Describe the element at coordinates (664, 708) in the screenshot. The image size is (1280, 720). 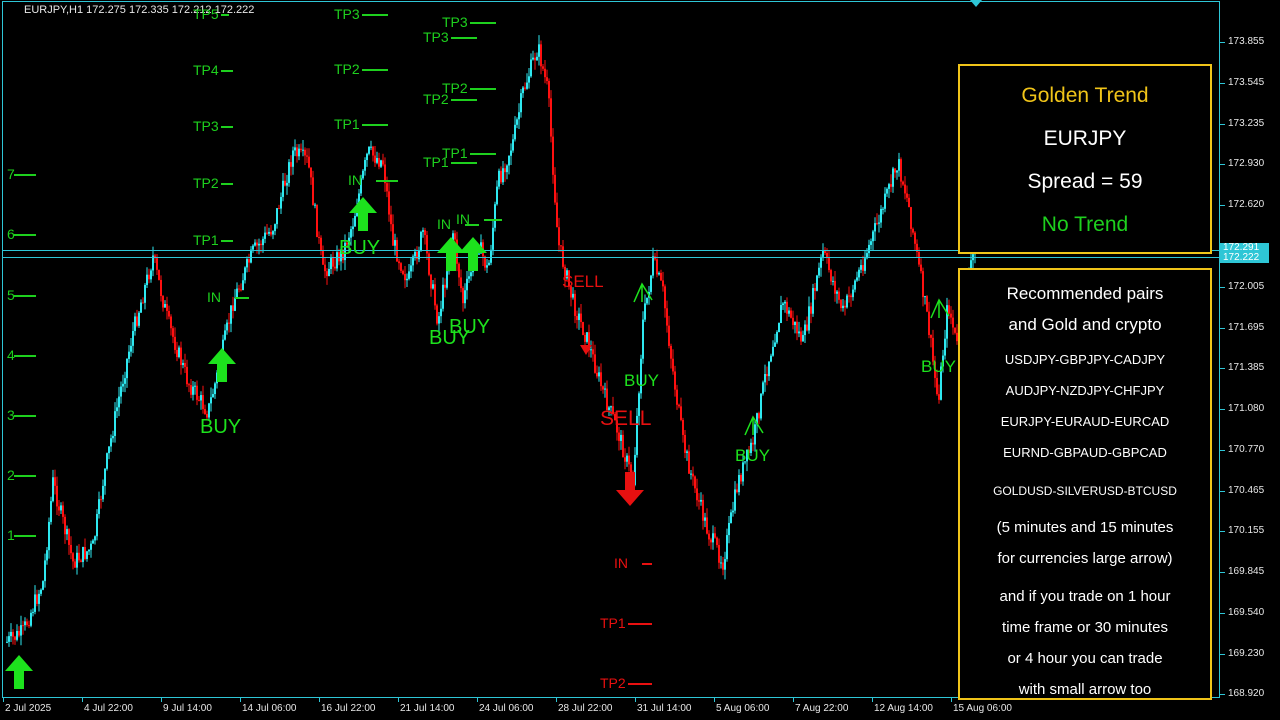
I see `time-label: 31 Jul 14:00` at that location.